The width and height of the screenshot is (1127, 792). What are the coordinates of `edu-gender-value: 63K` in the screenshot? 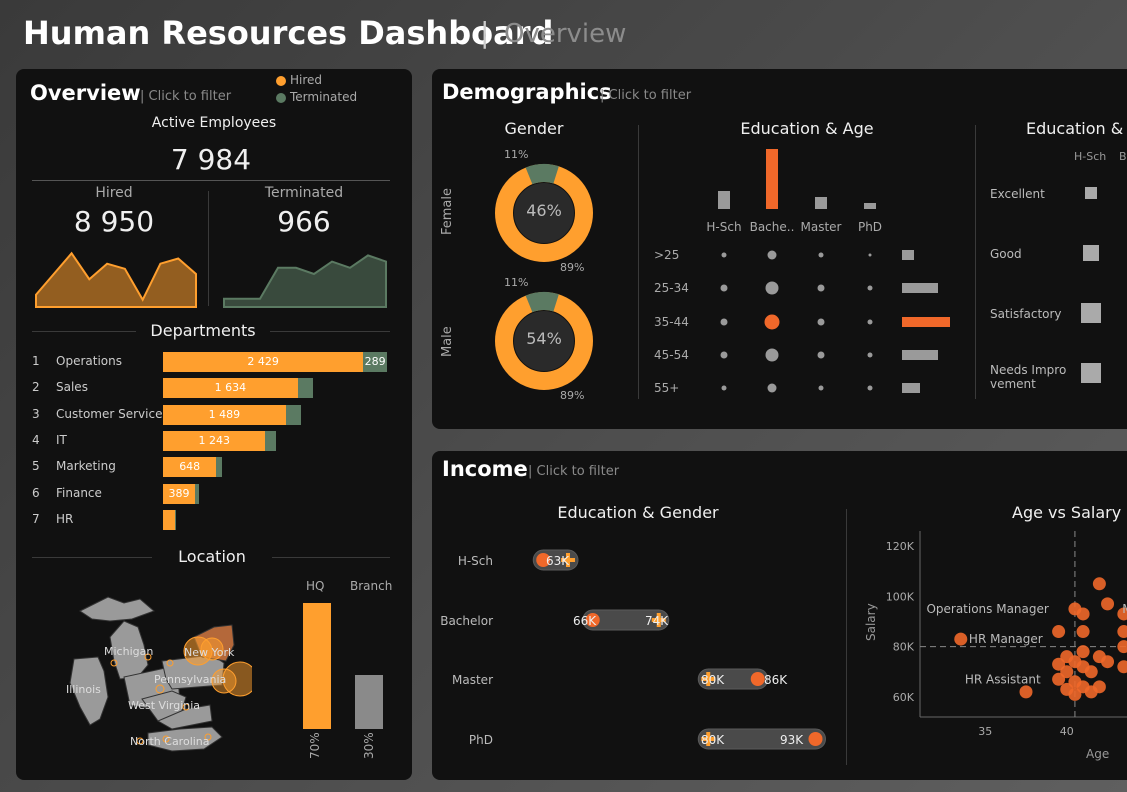 It's located at (558, 561).